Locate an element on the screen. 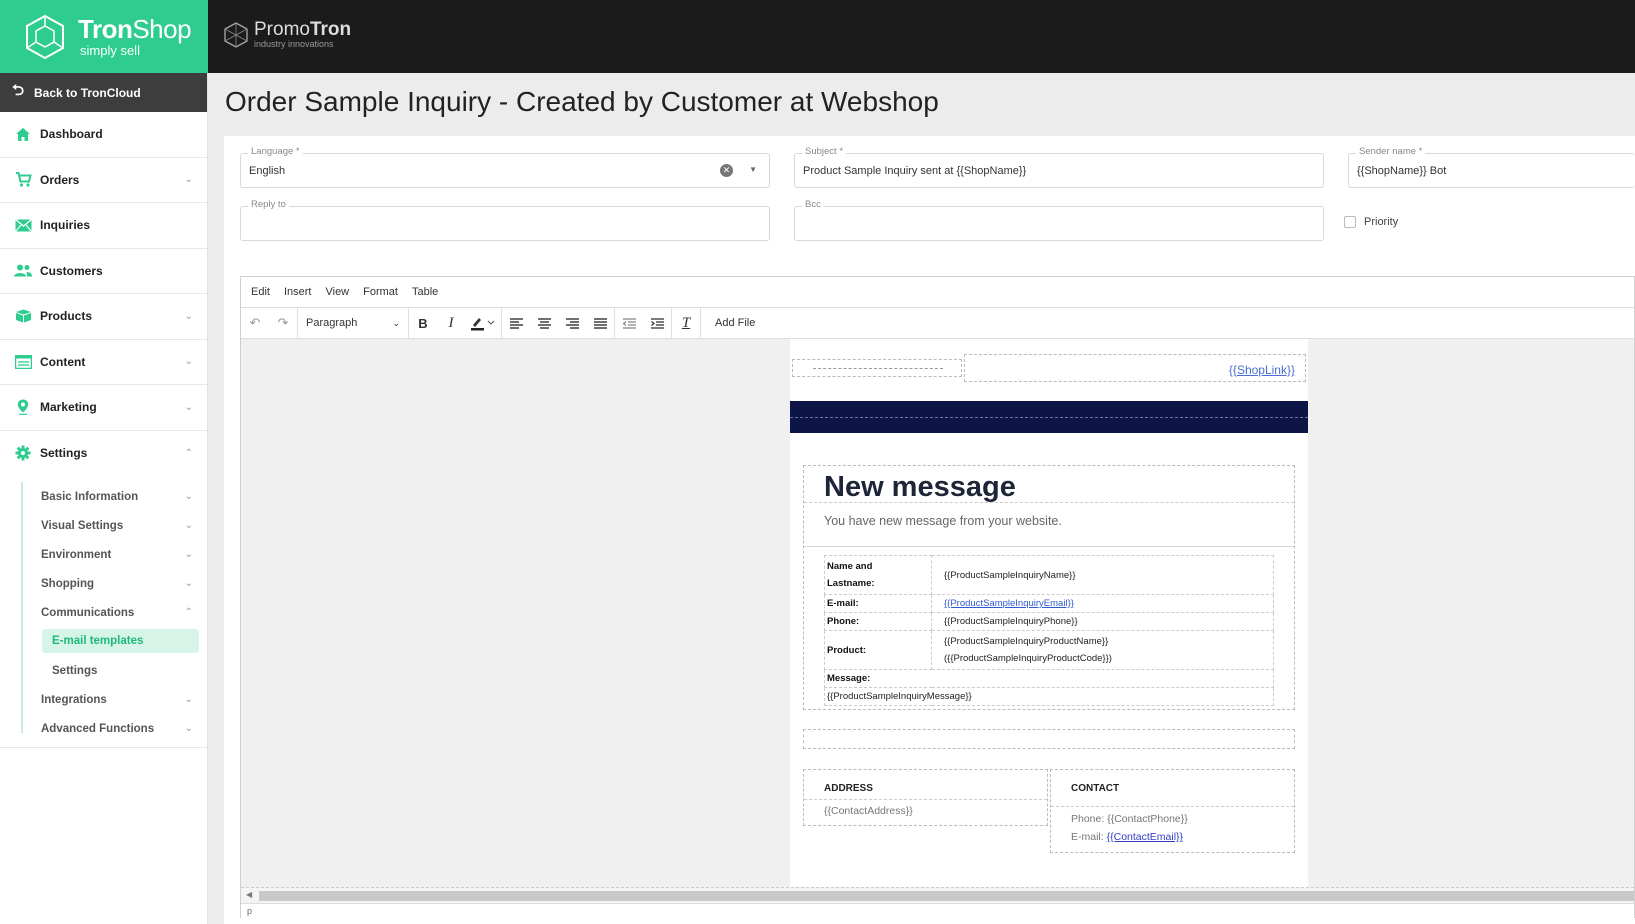 The width and height of the screenshot is (1635, 924). phone-key: Phone: is located at coordinates (878, 621).